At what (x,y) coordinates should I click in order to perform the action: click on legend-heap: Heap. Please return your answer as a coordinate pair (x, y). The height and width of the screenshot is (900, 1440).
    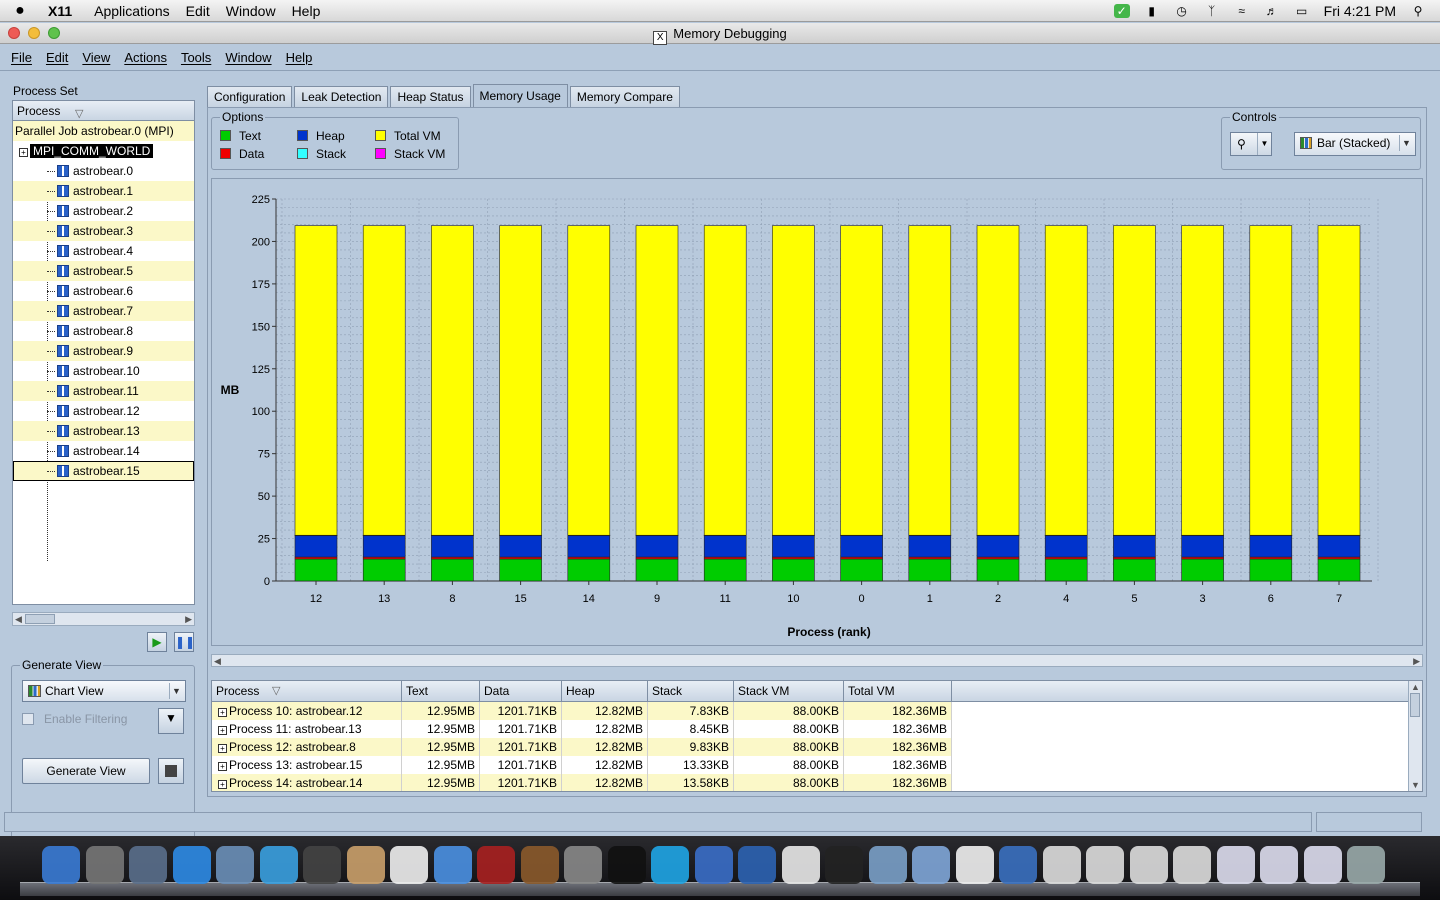
    Looking at the image, I should click on (321, 136).